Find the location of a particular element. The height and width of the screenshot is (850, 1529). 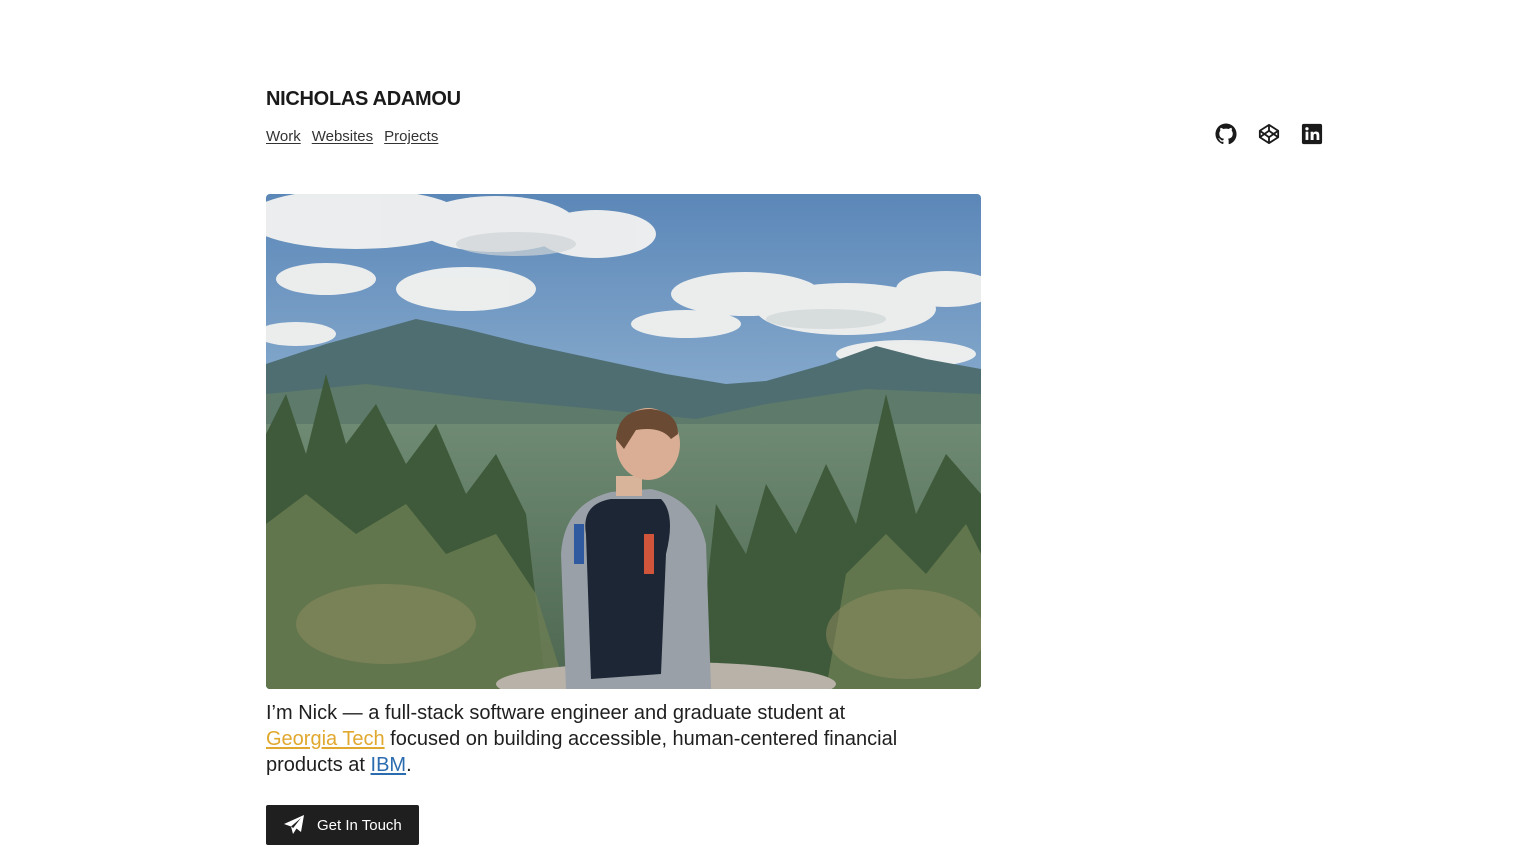

codepen-icon is located at coordinates (1269, 134).